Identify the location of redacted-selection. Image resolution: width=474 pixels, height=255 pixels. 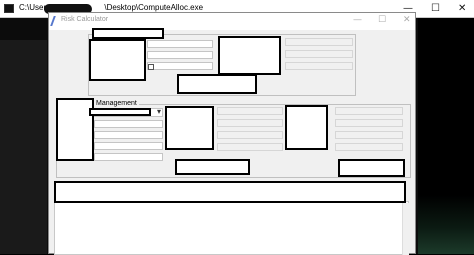
(120, 112).